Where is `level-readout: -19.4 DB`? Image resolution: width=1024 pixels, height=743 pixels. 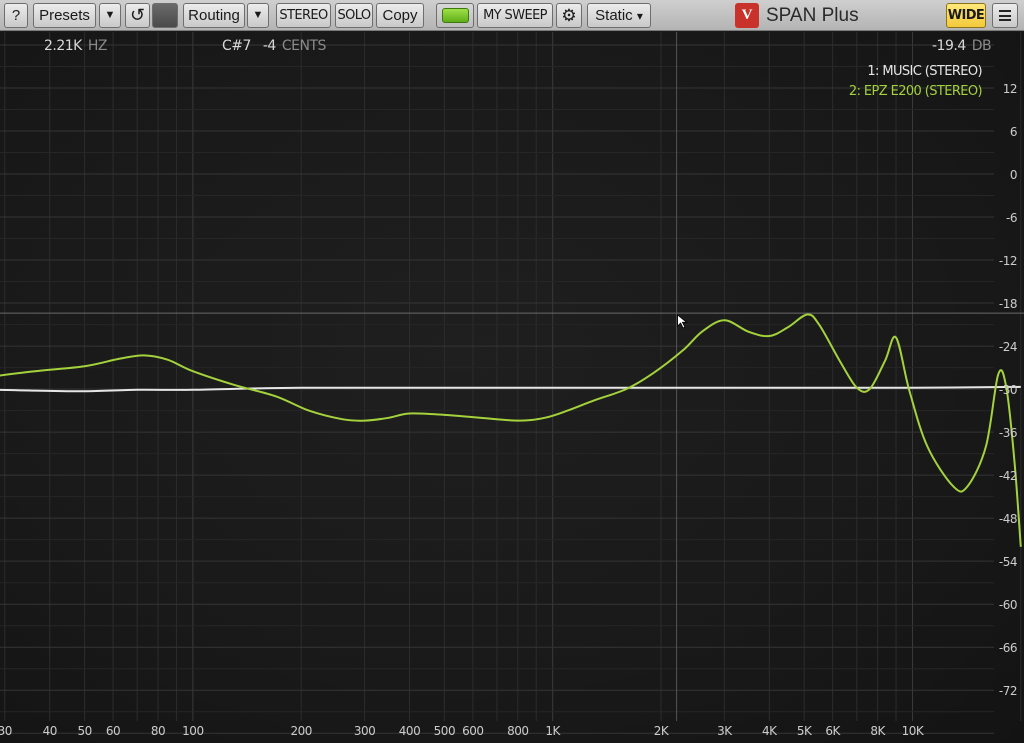 level-readout: -19.4 DB is located at coordinates (962, 46).